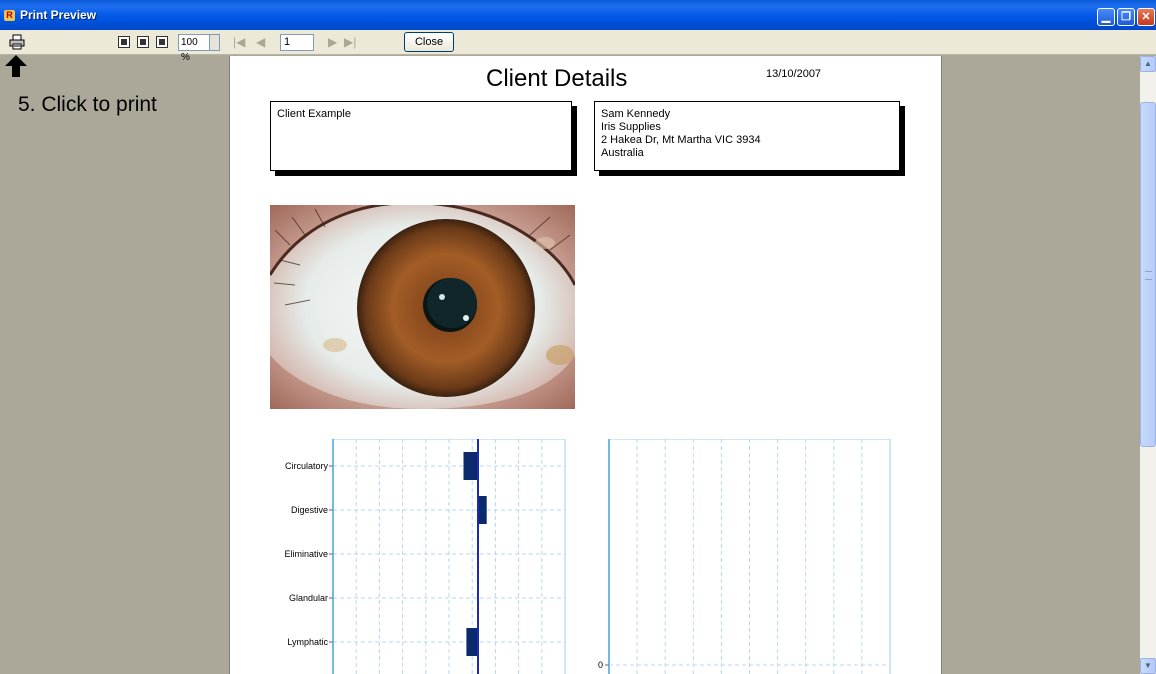  Describe the element at coordinates (239, 42) in the screenshot. I see `first-page-button: |◀` at that location.